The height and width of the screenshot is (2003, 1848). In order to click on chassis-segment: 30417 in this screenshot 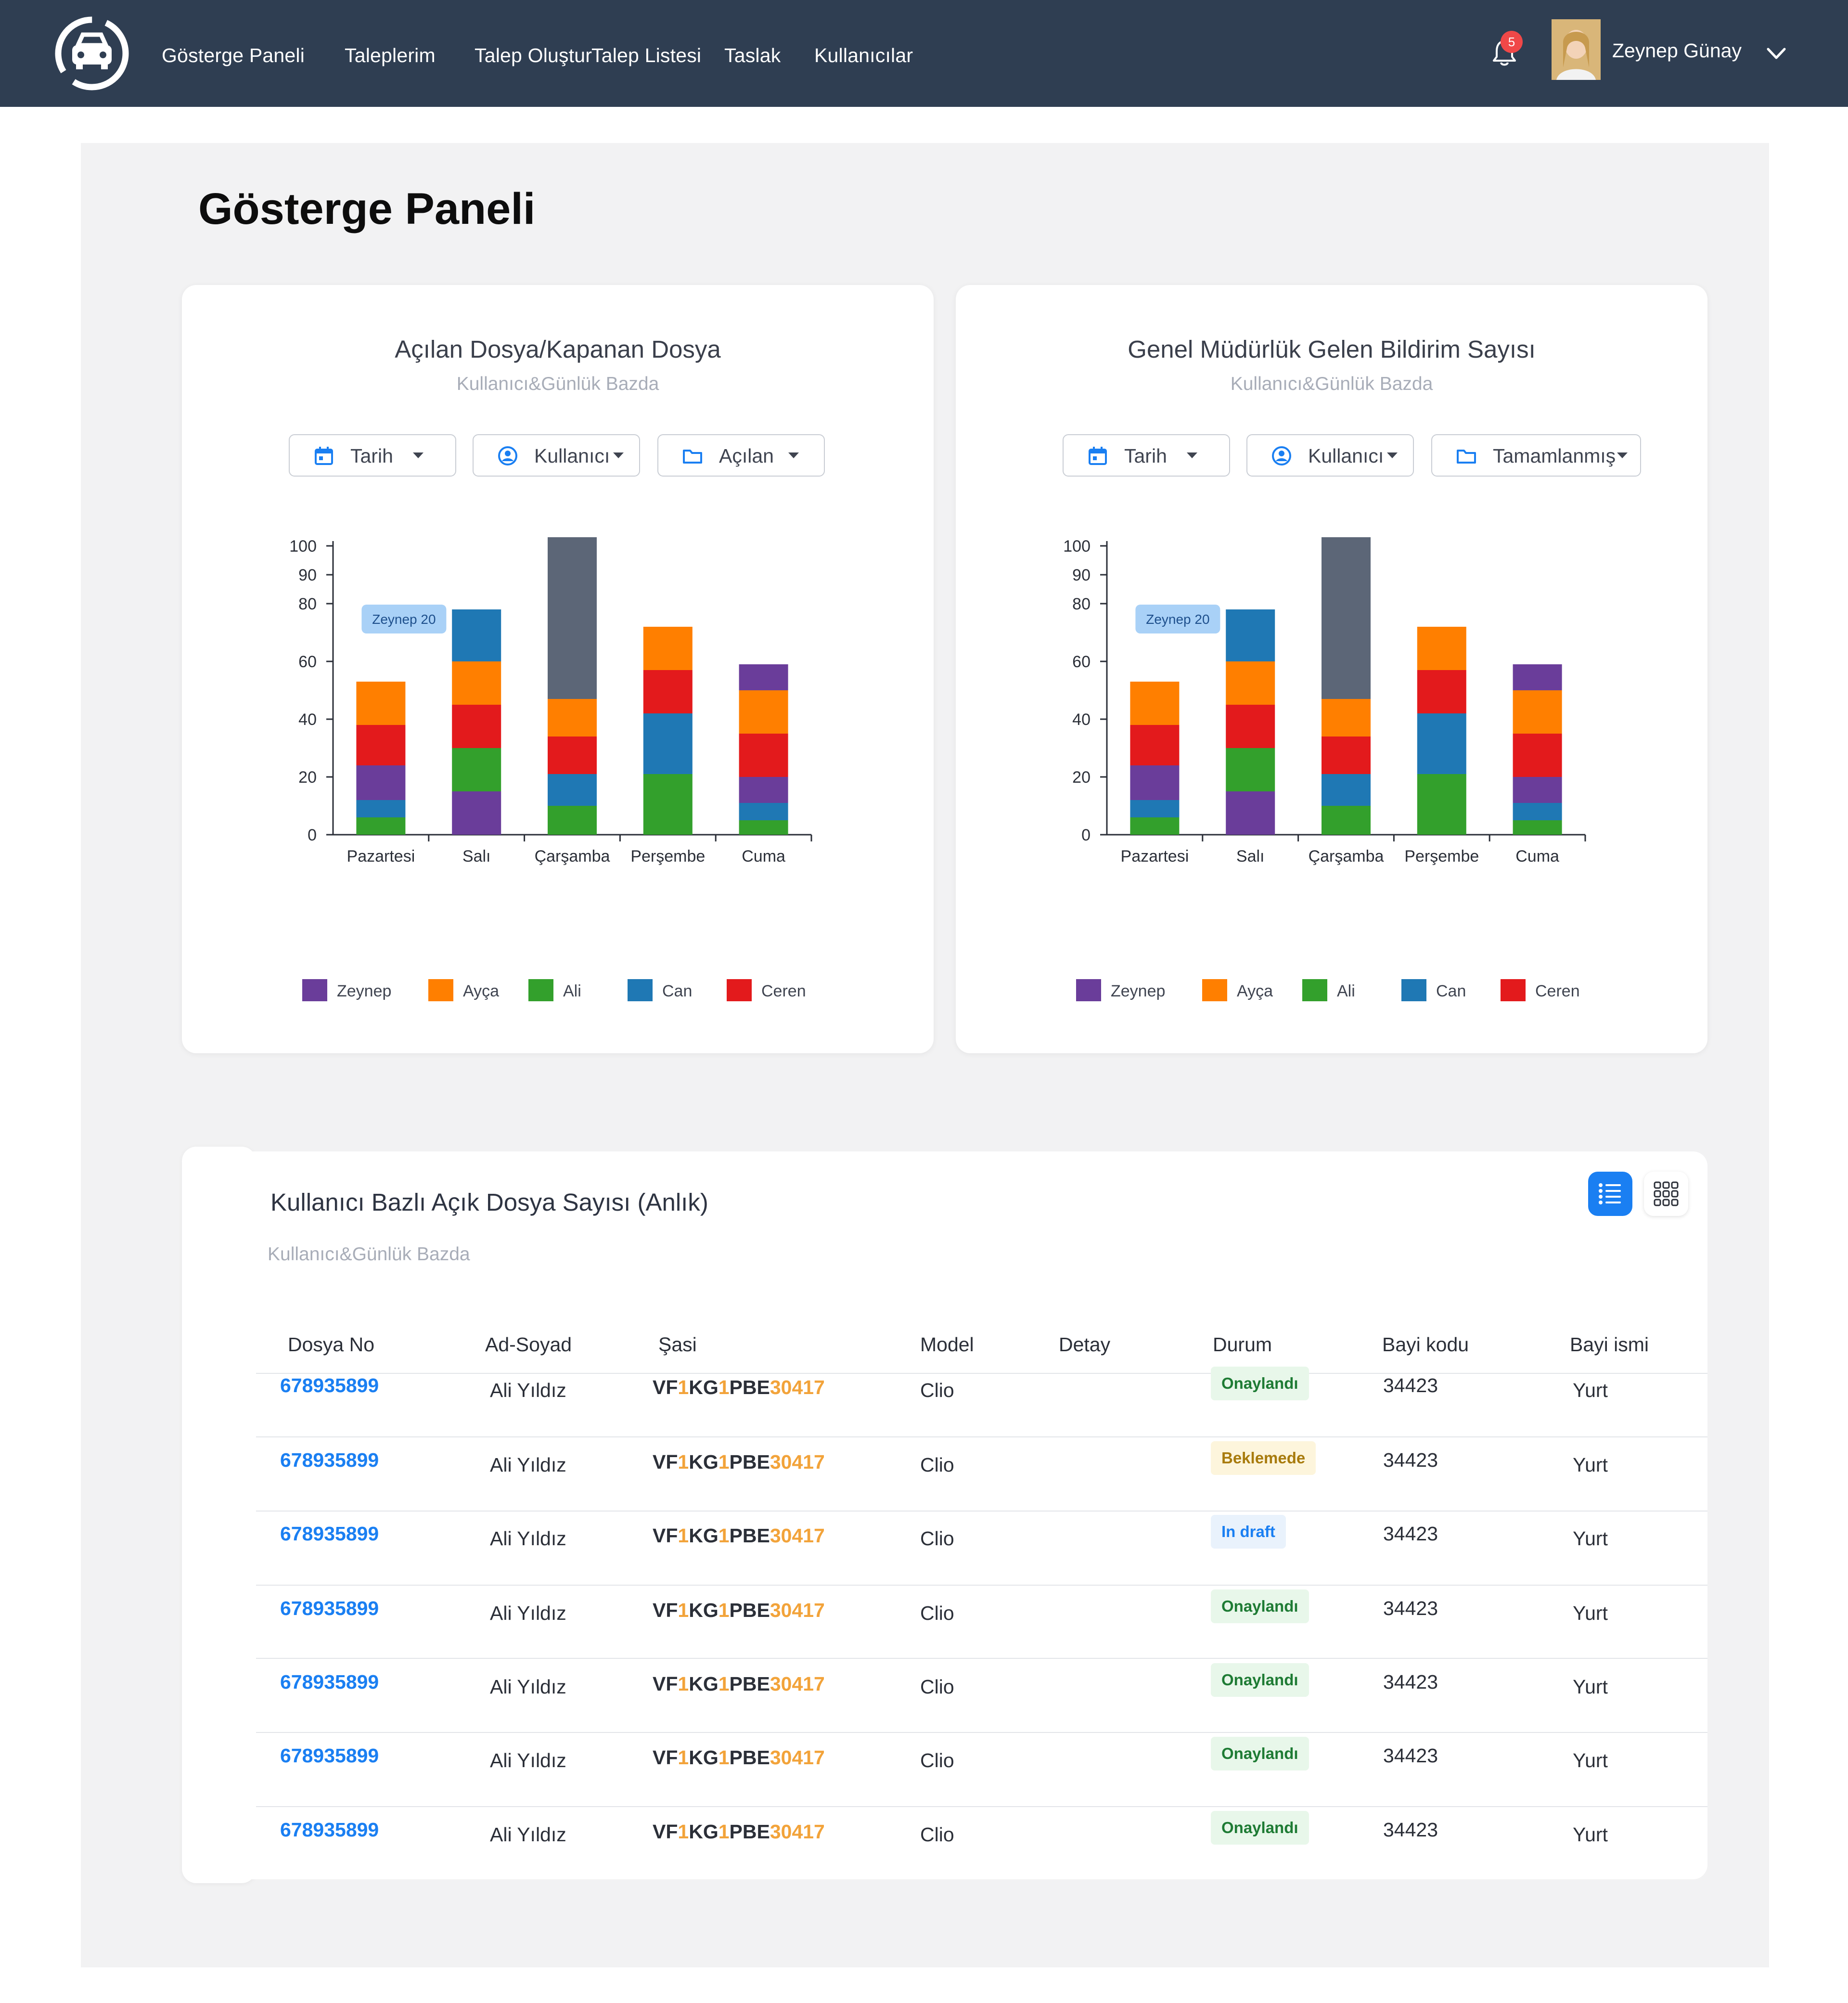, I will do `click(797, 1757)`.